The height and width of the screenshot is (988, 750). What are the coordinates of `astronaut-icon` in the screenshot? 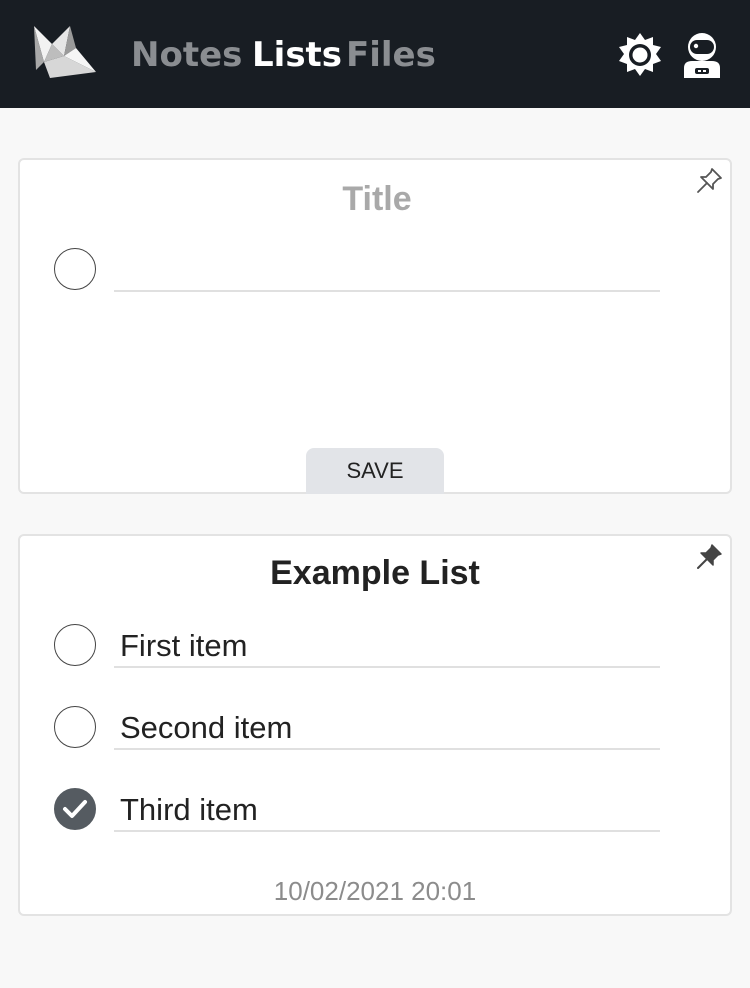 It's located at (702, 55).